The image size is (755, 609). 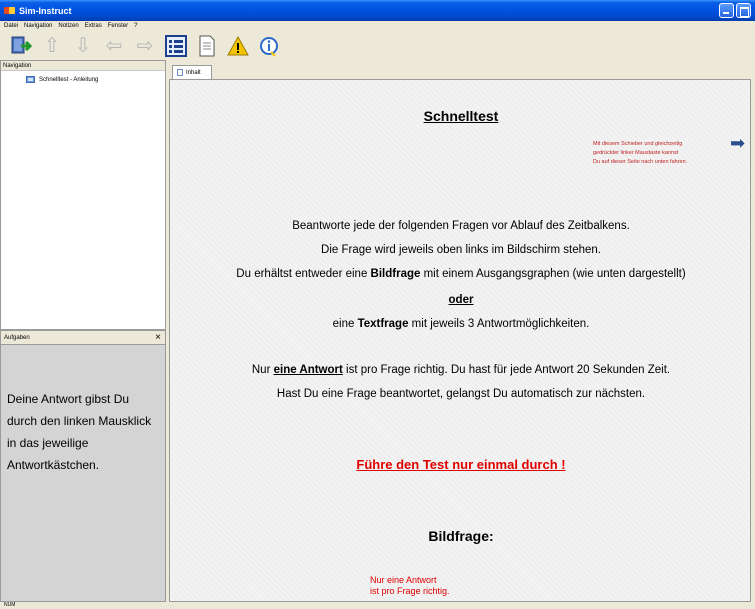 I want to click on nav-item-schnelltest: Schnelltest - Anleitung, so click(x=95, y=79).